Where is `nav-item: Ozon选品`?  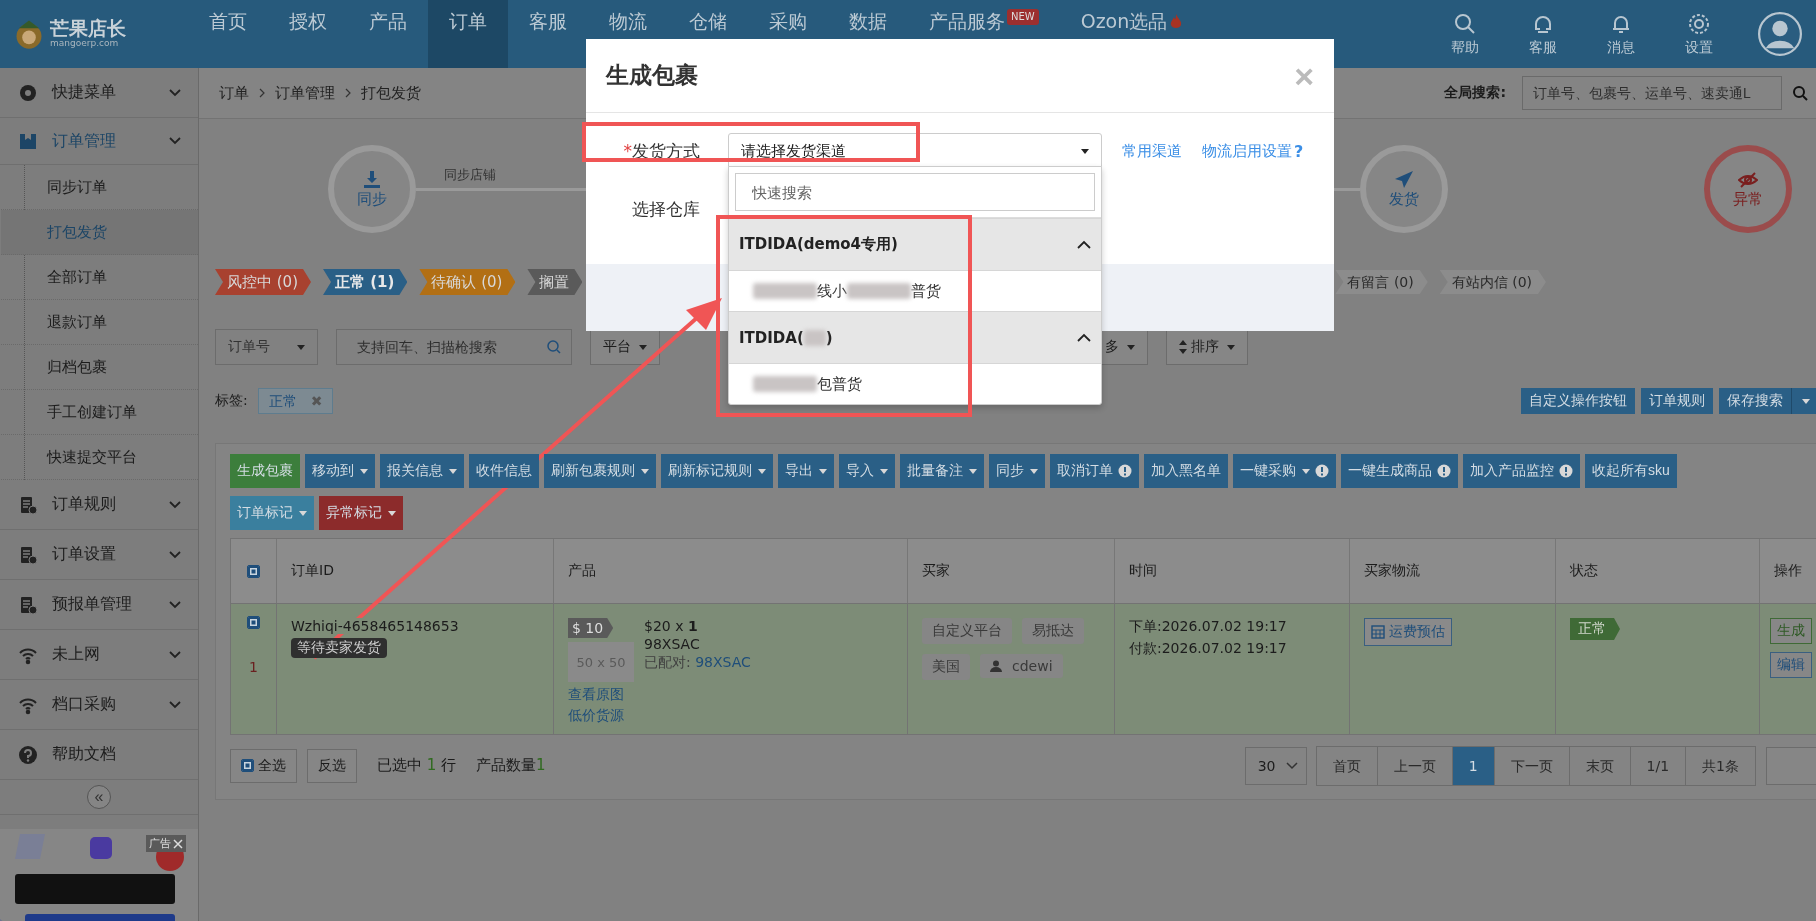
nav-item: Ozon选品 is located at coordinates (1131, 34).